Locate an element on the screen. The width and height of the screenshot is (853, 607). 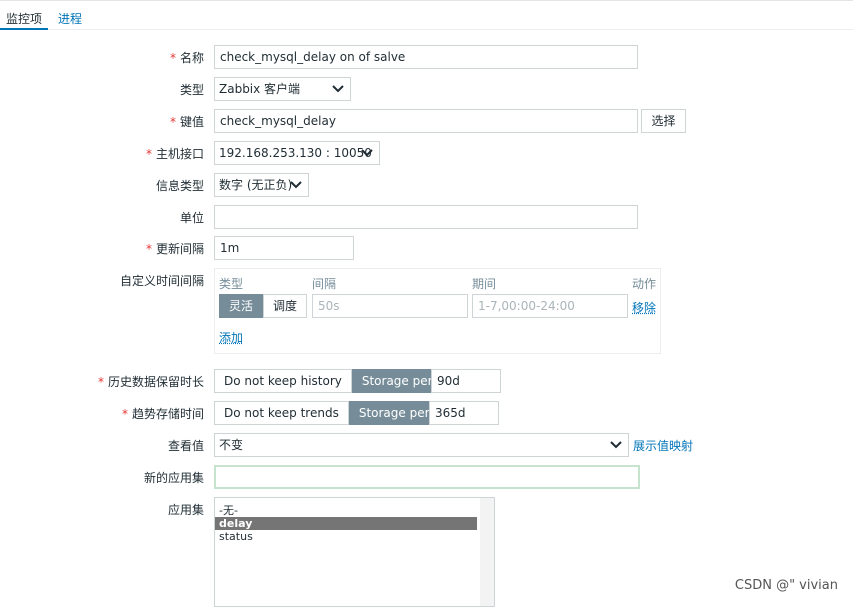
interval-type-toggle: 灵活 调度 is located at coordinates (263, 306).